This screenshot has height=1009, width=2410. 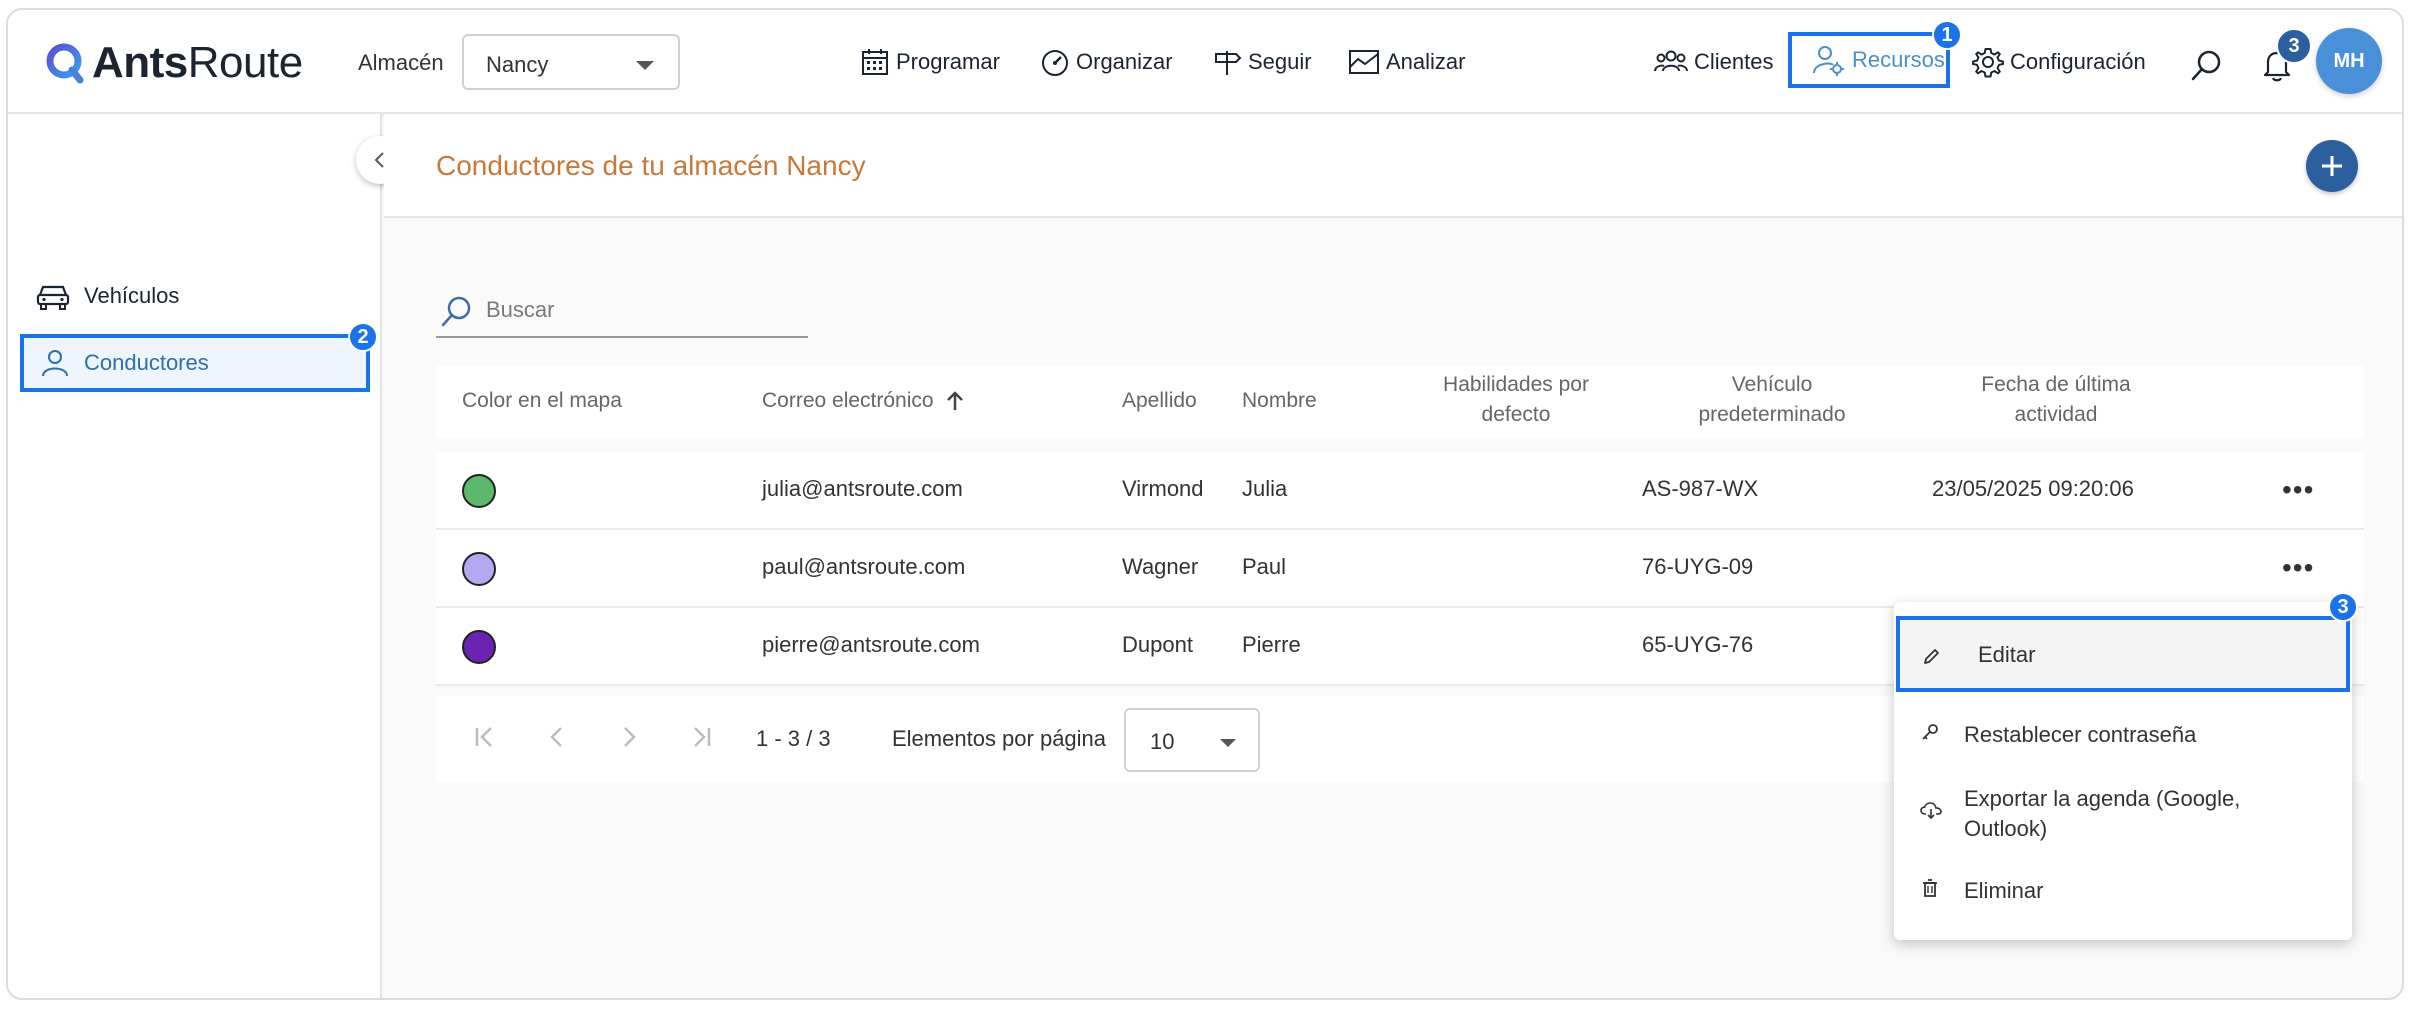 I want to click on nav-organizar-label: Organizar, so click(x=1124, y=61).